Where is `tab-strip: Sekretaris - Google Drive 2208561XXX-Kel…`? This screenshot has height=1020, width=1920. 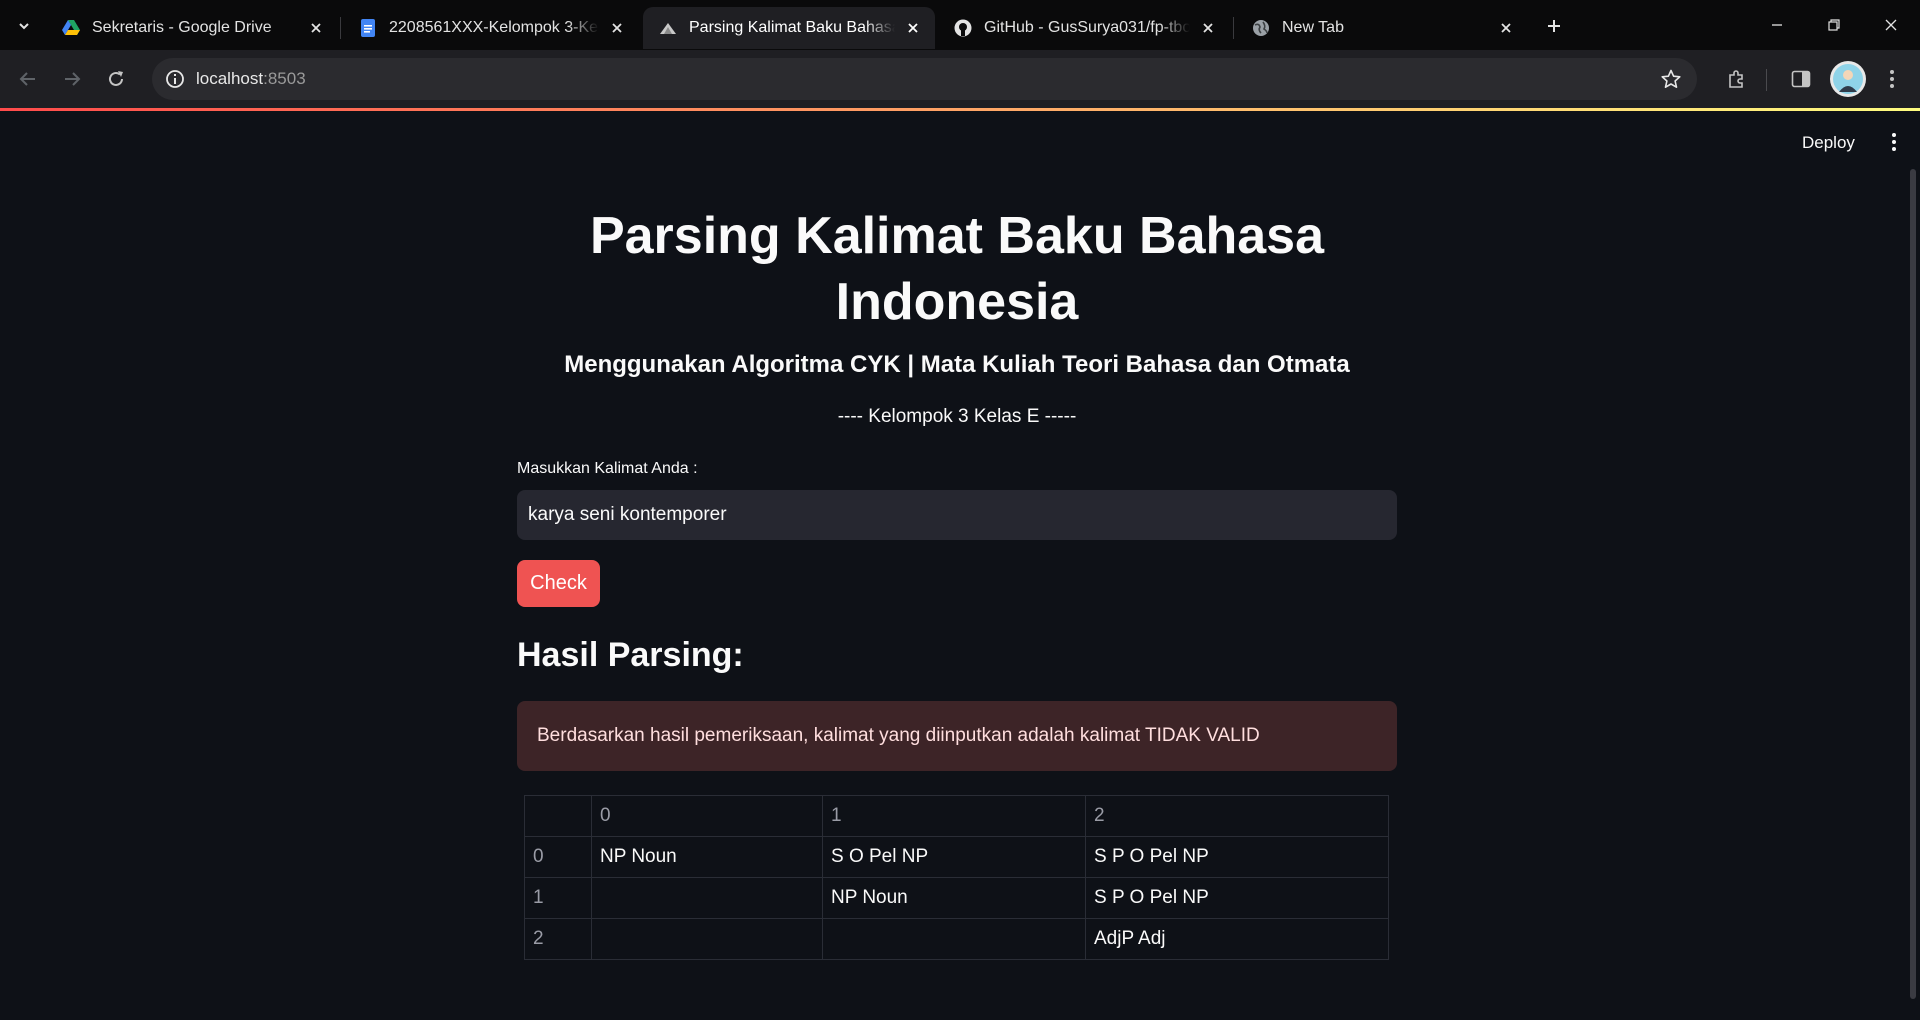
tab-strip: Sekretaris - Google Drive 2208561XXX-Kel… is located at coordinates (960, 25).